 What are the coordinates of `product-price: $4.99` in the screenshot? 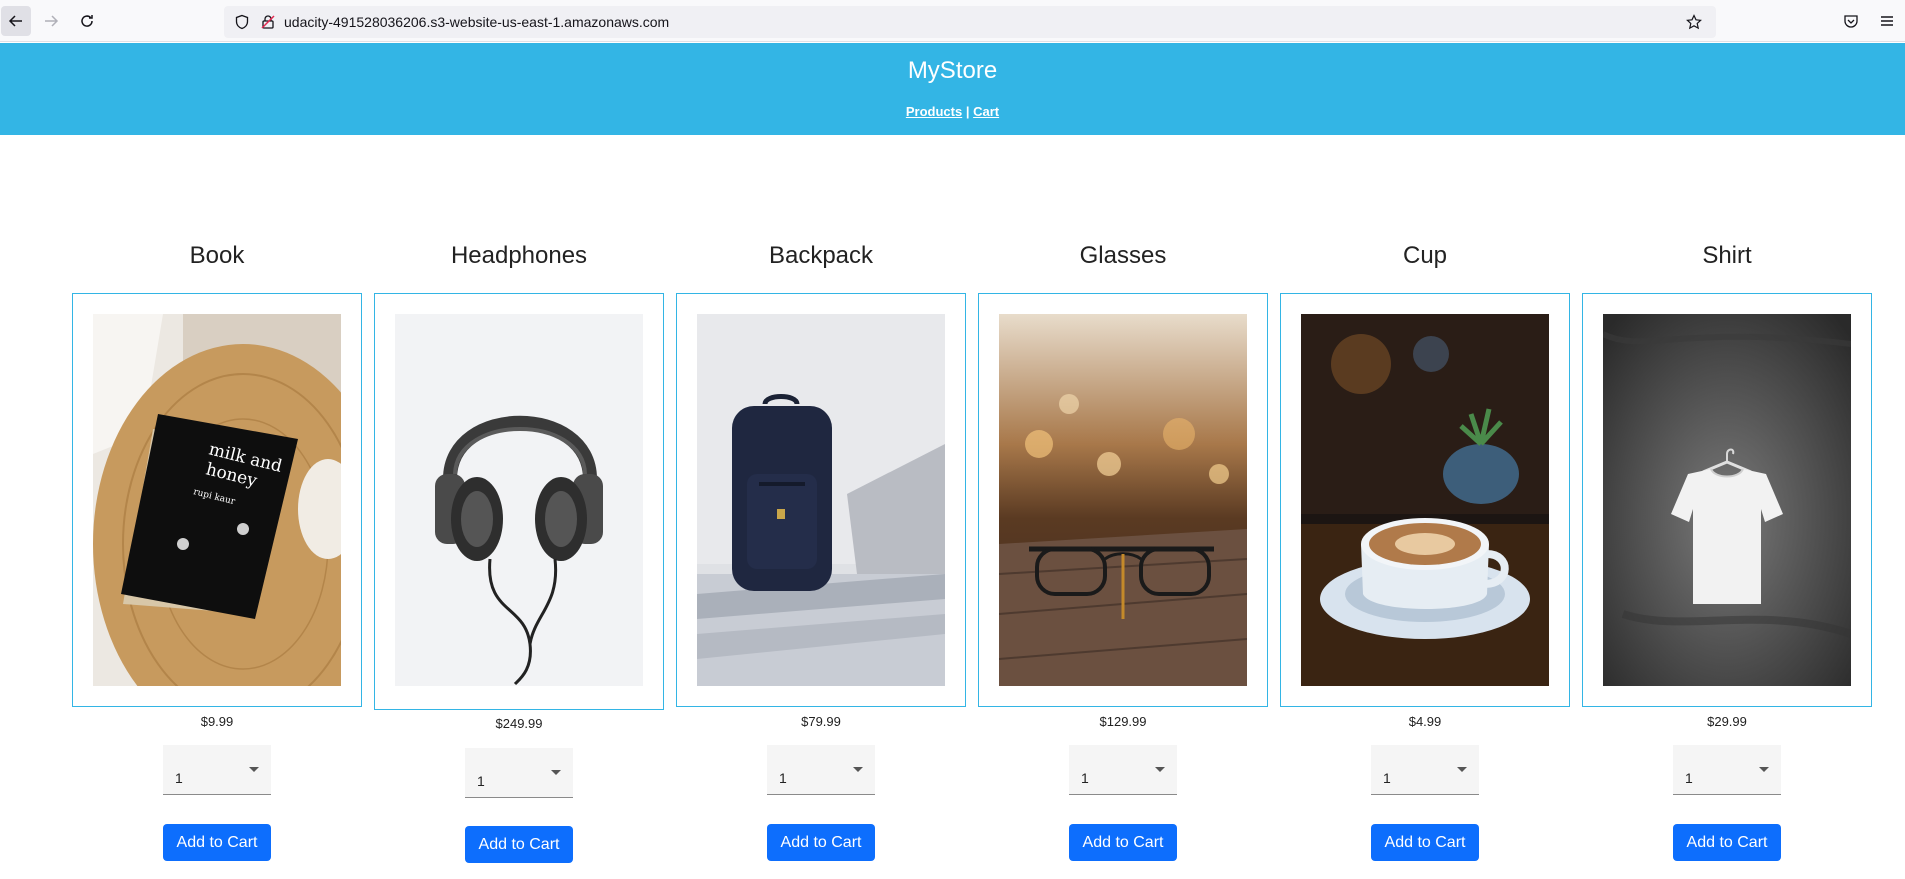 It's located at (1425, 721).